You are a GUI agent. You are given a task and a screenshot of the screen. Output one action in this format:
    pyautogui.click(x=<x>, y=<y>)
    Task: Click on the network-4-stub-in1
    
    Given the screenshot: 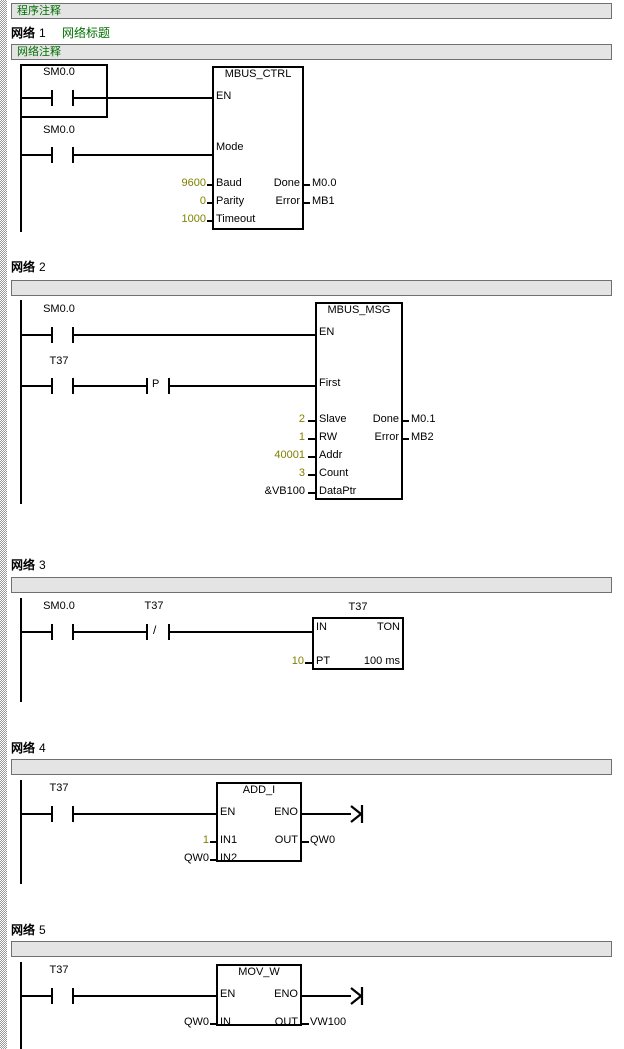 What is the action you would take?
    pyautogui.click(x=213, y=842)
    